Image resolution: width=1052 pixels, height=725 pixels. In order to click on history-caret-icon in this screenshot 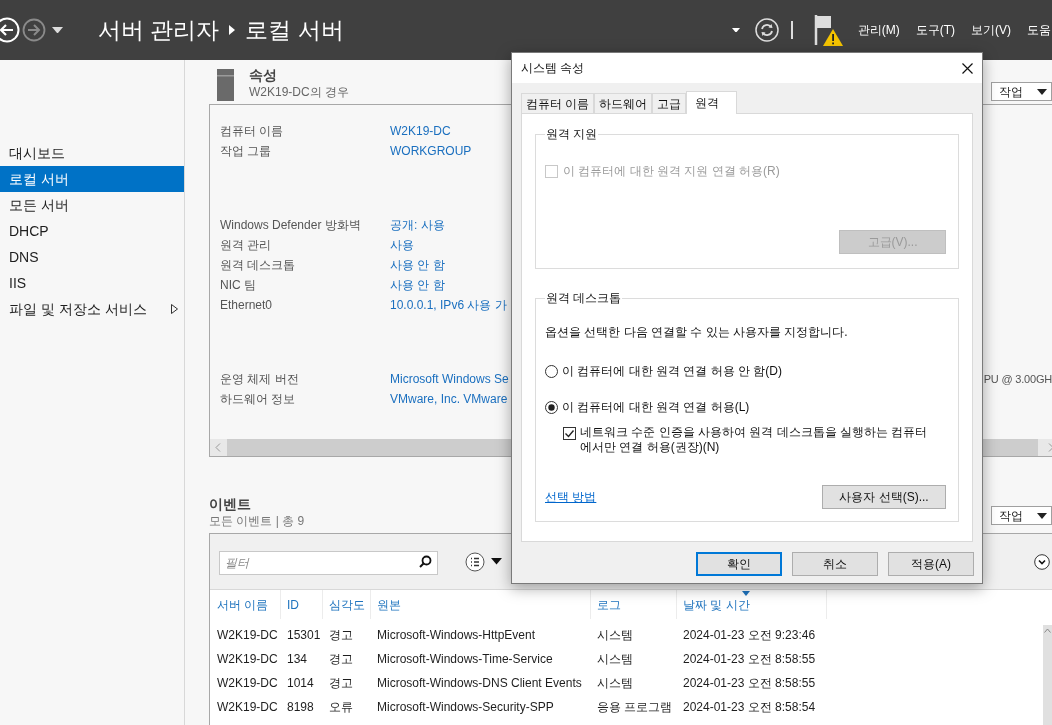, I will do `click(57, 30)`.